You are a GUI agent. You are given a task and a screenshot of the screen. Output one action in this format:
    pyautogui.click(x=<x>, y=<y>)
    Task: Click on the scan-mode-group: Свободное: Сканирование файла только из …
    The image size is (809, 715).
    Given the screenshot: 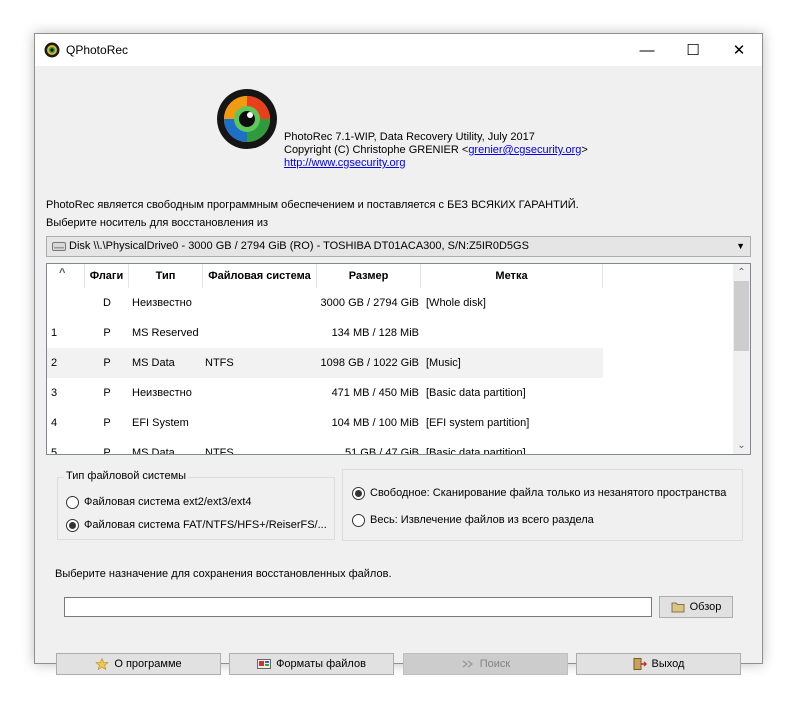 What is the action you would take?
    pyautogui.click(x=542, y=505)
    